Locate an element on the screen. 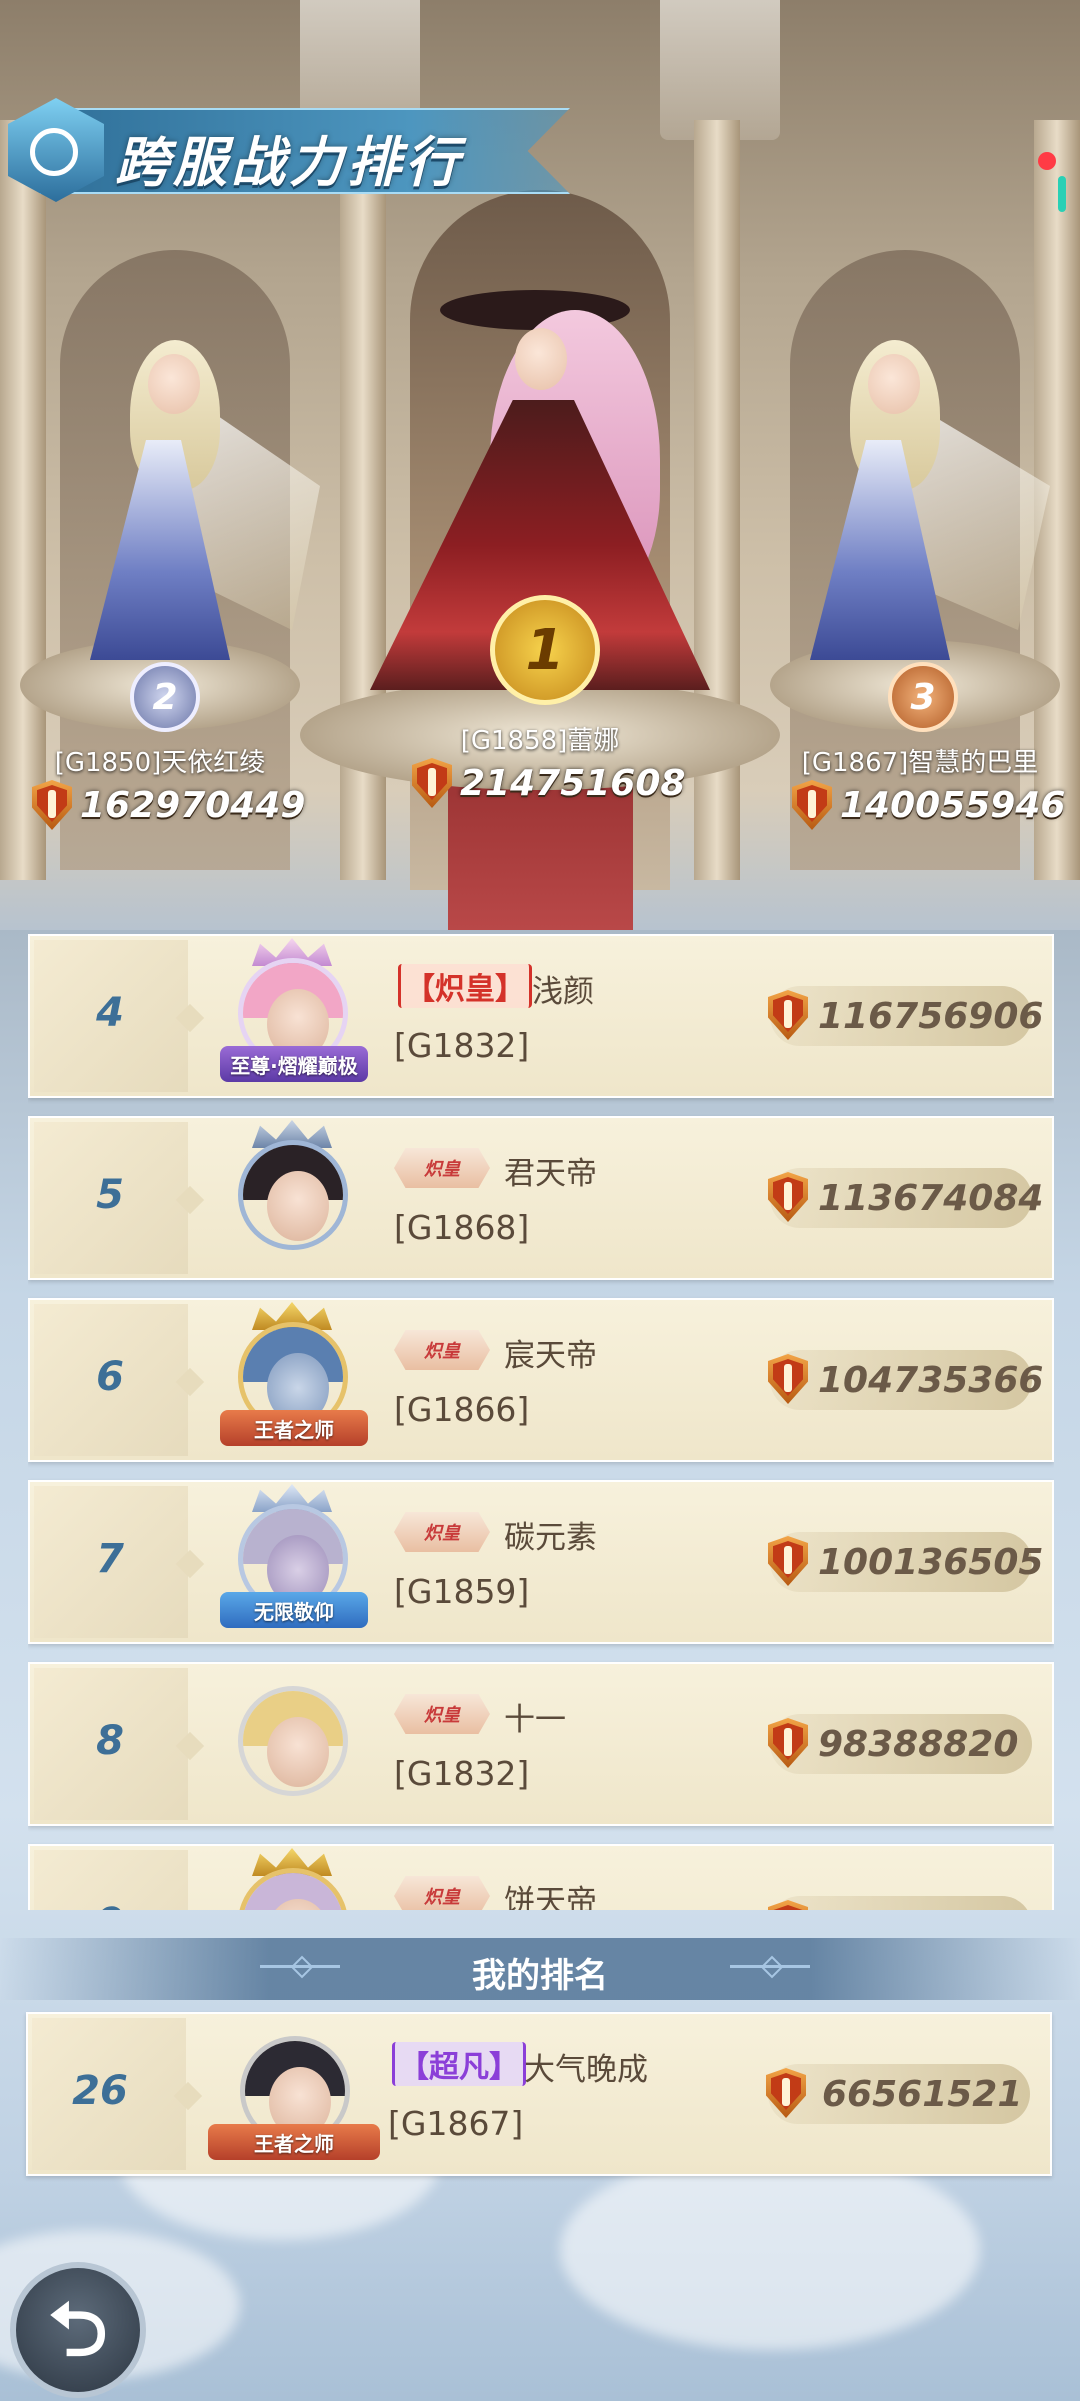  power-value: 104735366 is located at coordinates (931, 1380).